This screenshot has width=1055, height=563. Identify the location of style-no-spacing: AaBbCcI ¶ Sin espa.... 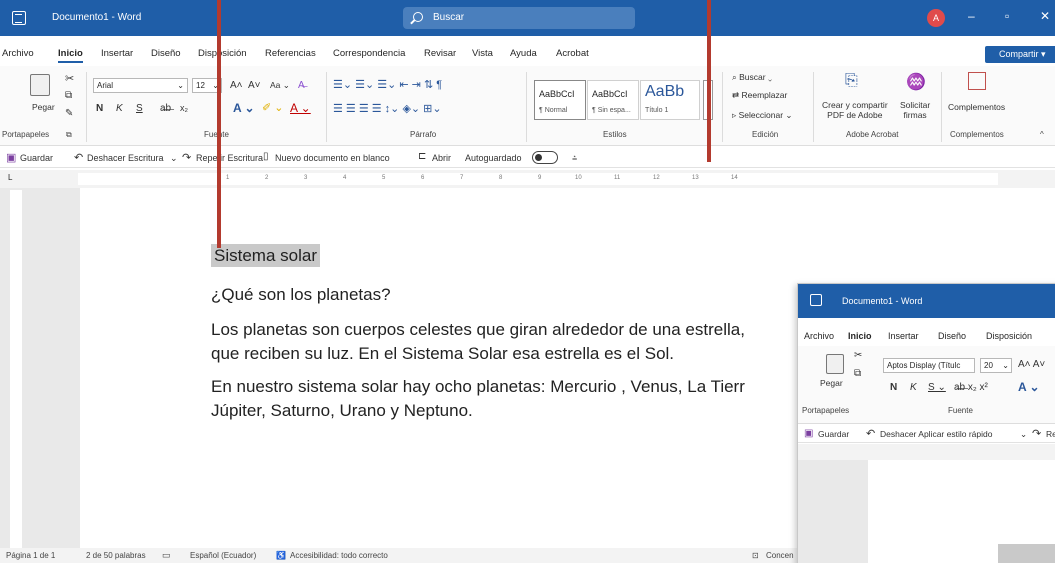
(613, 100).